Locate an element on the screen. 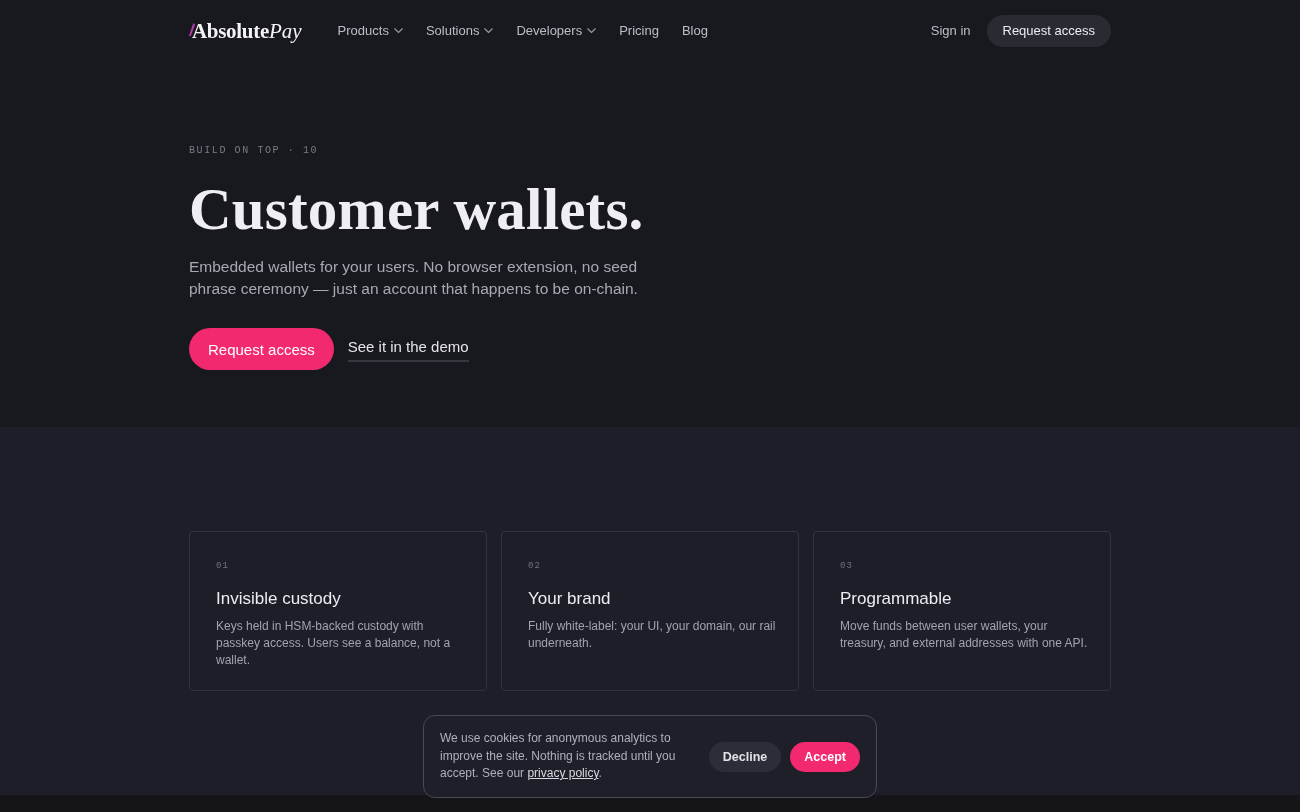 This screenshot has height=812, width=1300. feature-number: 01 is located at coordinates (222, 566).